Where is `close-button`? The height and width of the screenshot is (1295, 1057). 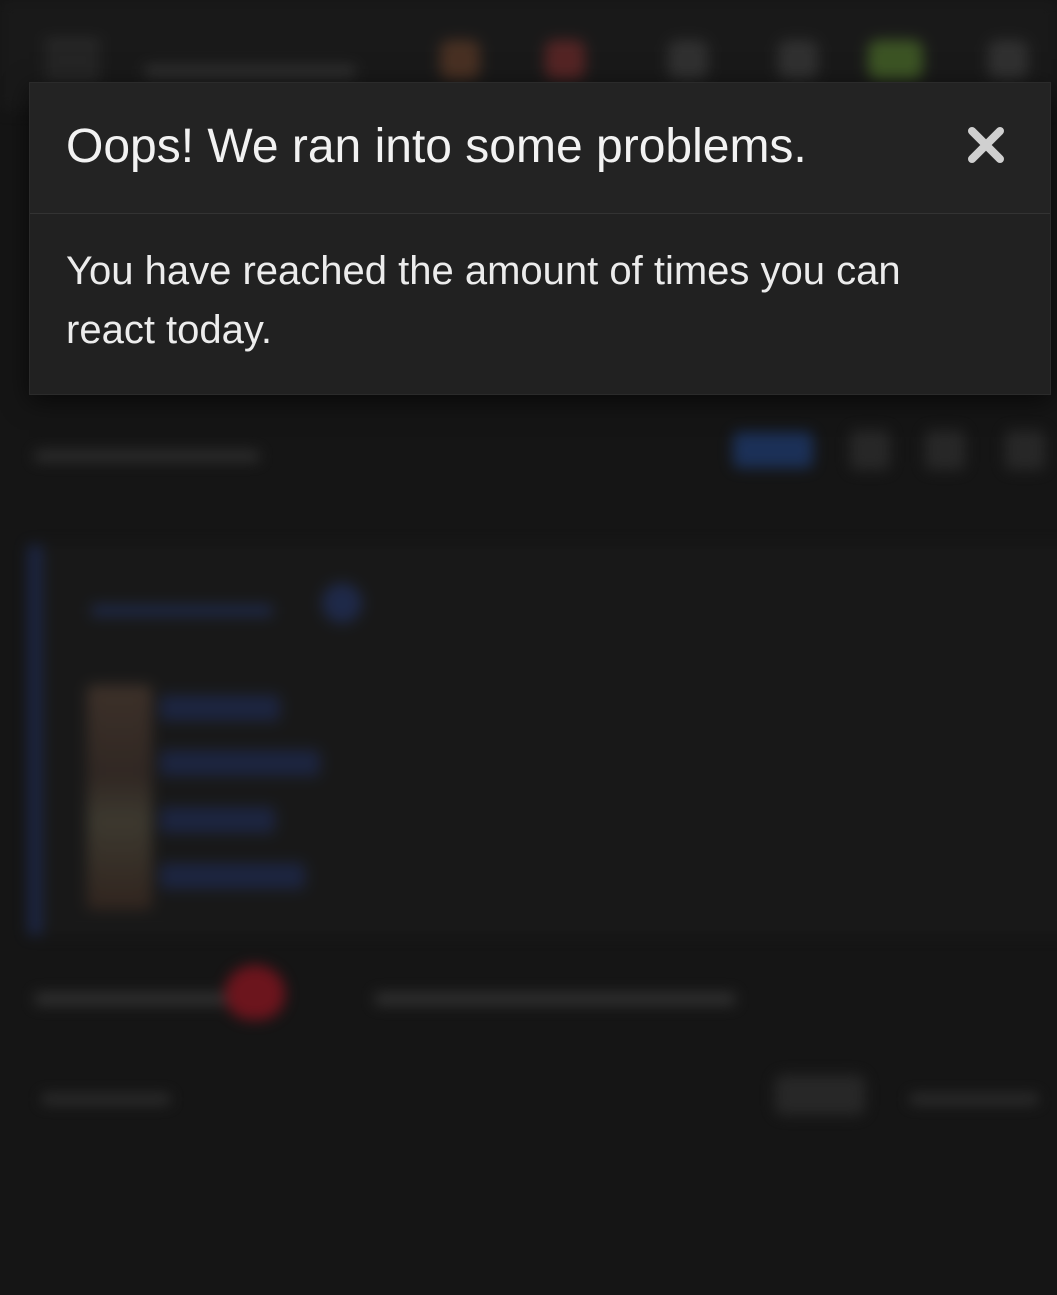
close-button is located at coordinates (986, 145).